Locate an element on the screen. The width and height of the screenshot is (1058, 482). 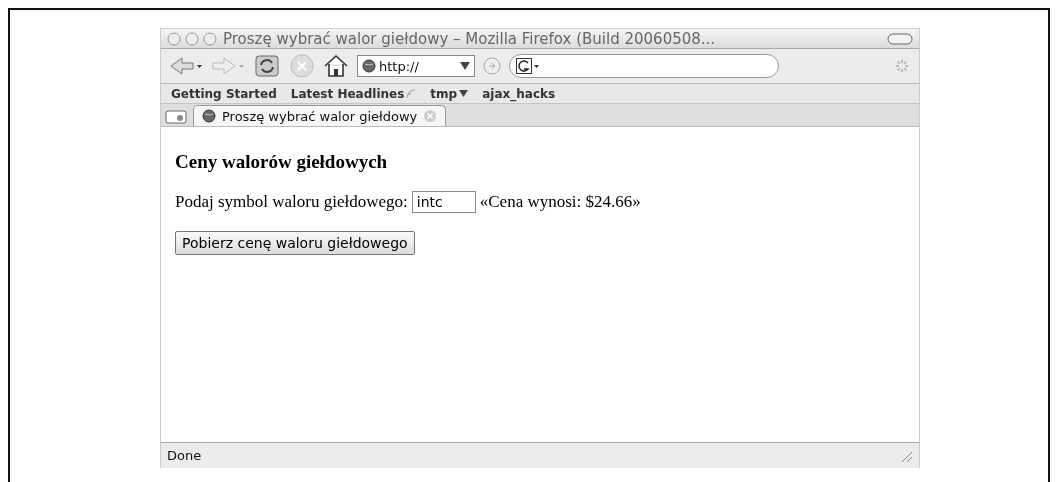
prompt-label: Podaj symbol waloru giełdowego: is located at coordinates (291, 202).